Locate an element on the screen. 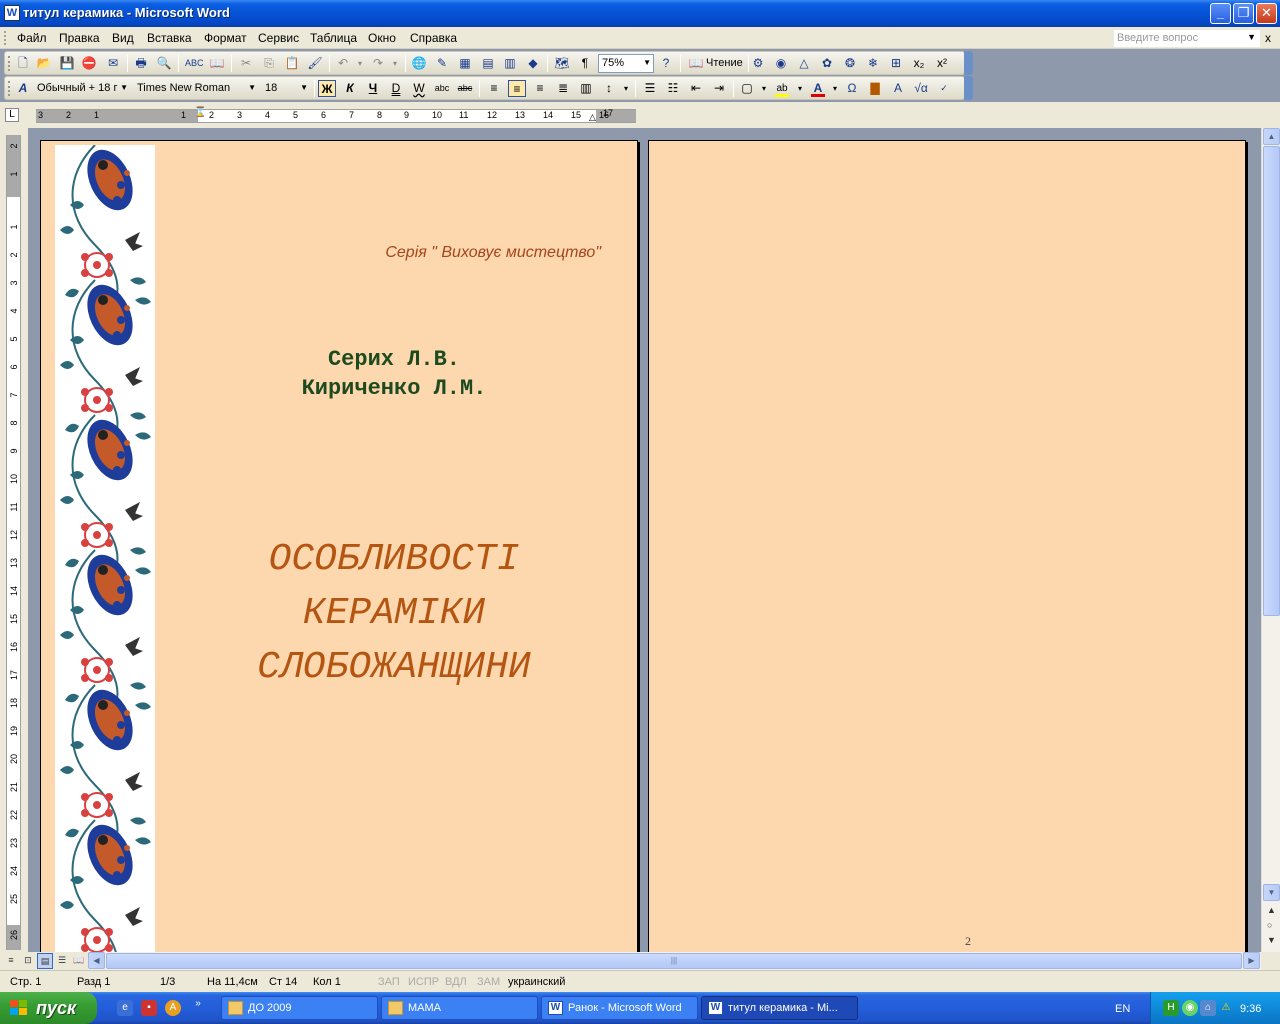 The image size is (1280, 1024). status-extend: ВДЛ is located at coordinates (456, 982).